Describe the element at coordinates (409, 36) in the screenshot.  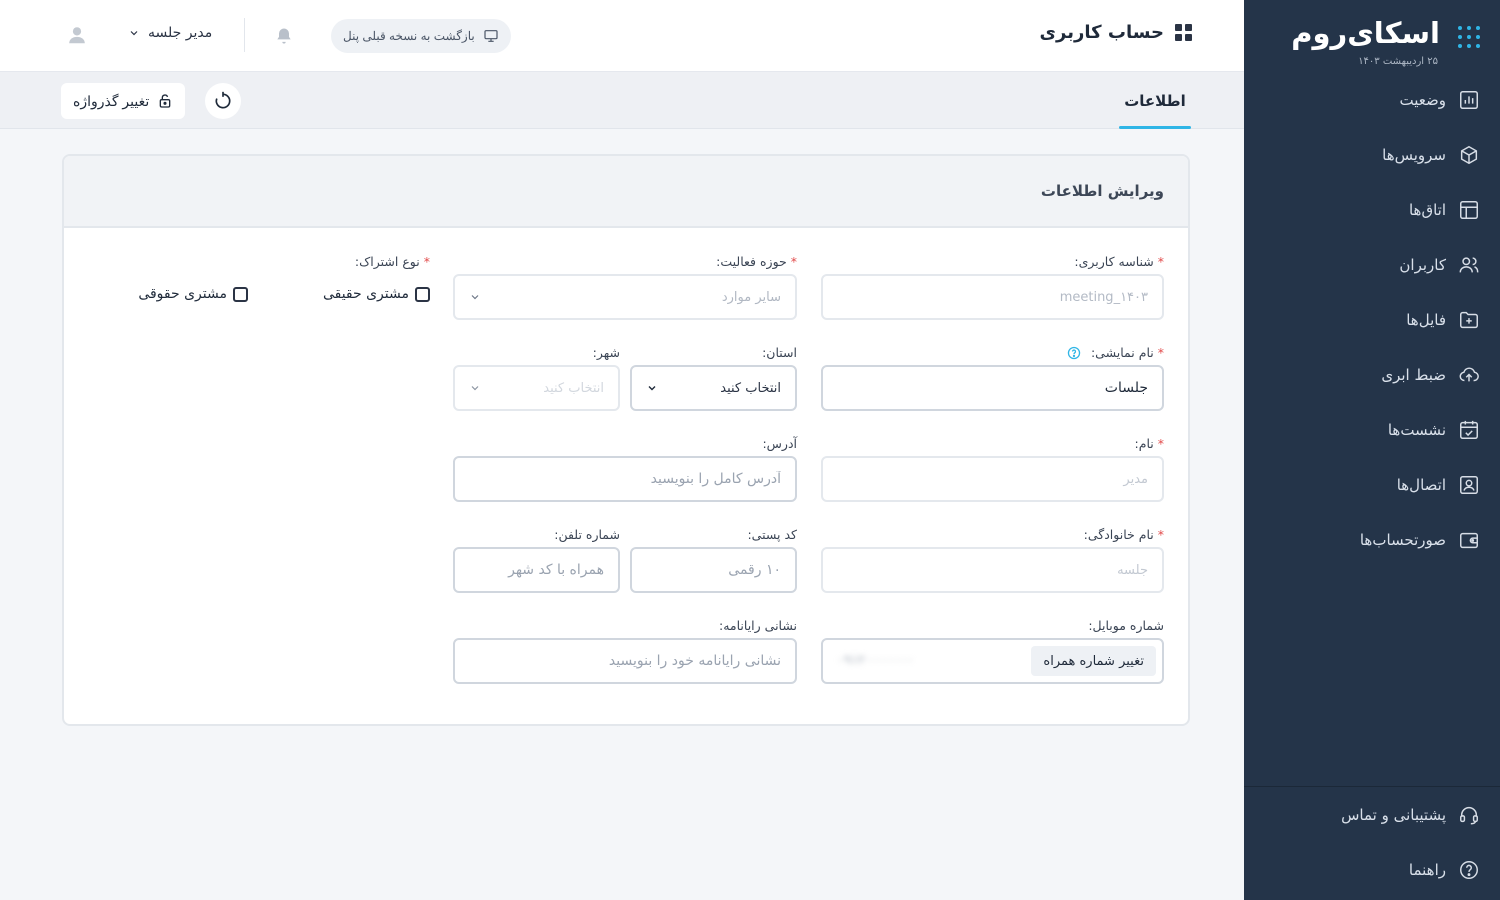
I see `back-to-old-panel-label: بازگشت به نسخه قبلی پنل` at that location.